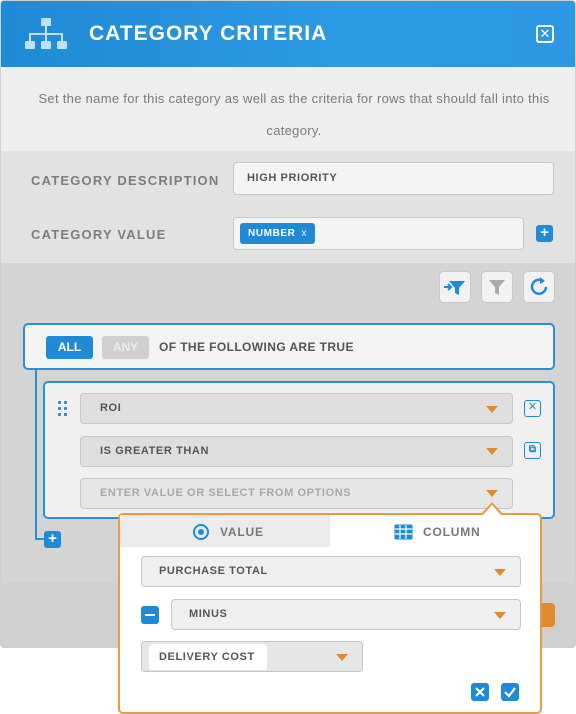  Describe the element at coordinates (492, 510) in the screenshot. I see `popover-arrow-inner` at that location.